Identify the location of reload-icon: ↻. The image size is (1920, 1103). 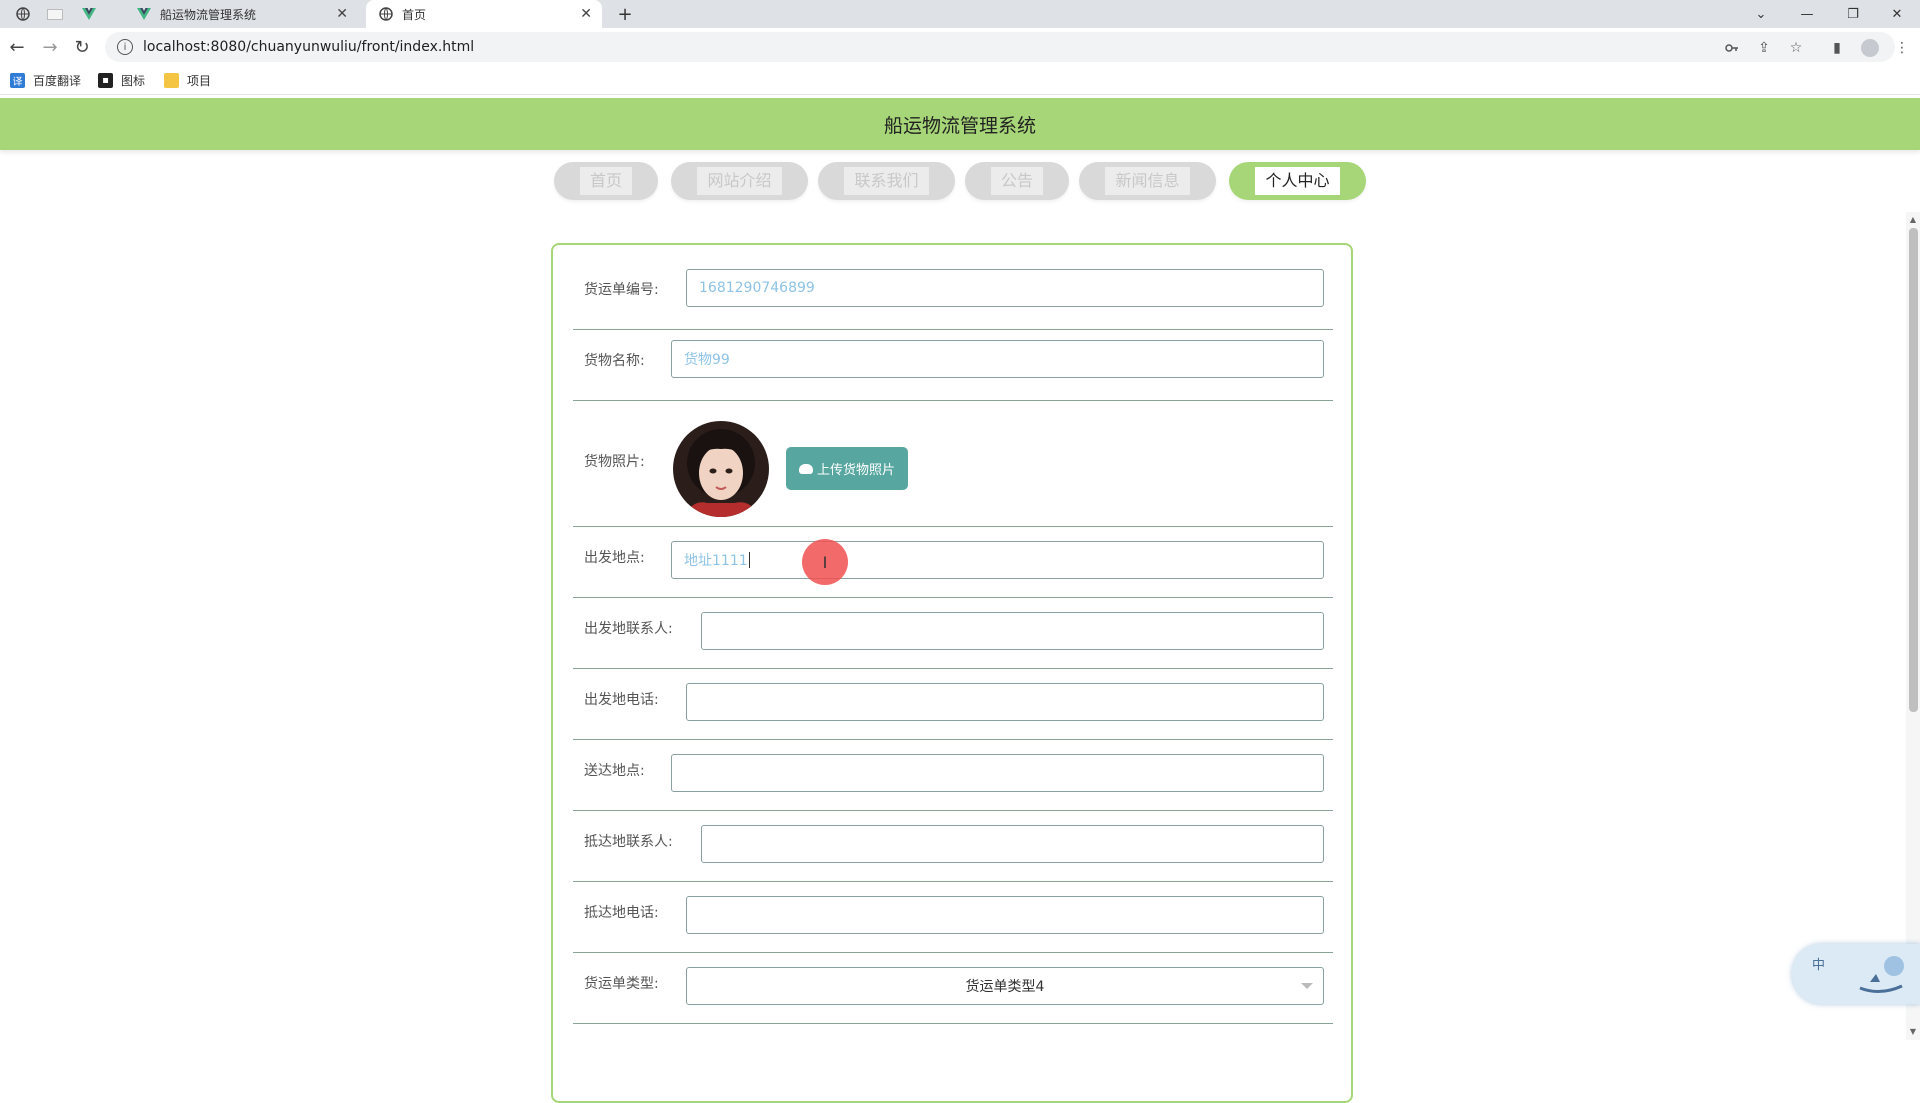
(82, 47).